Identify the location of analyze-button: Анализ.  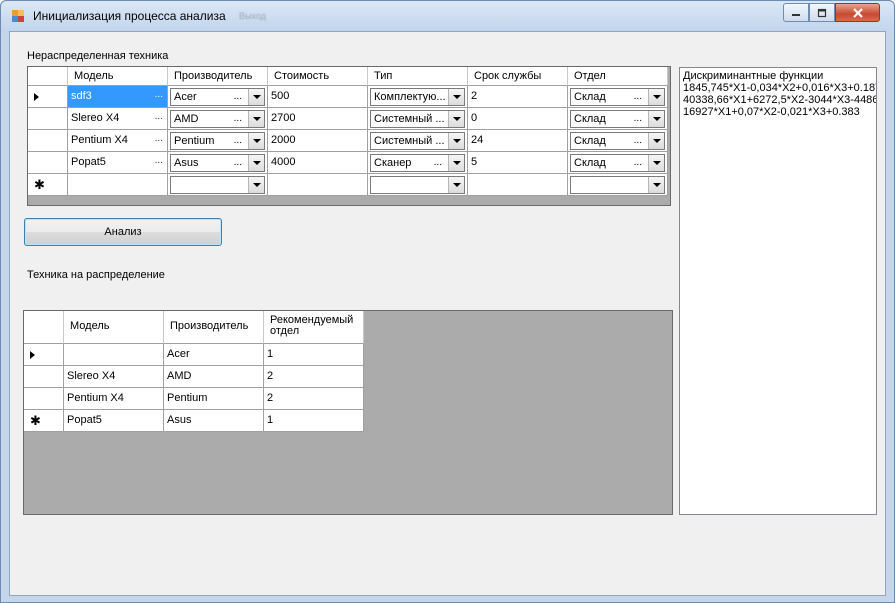
(123, 232).